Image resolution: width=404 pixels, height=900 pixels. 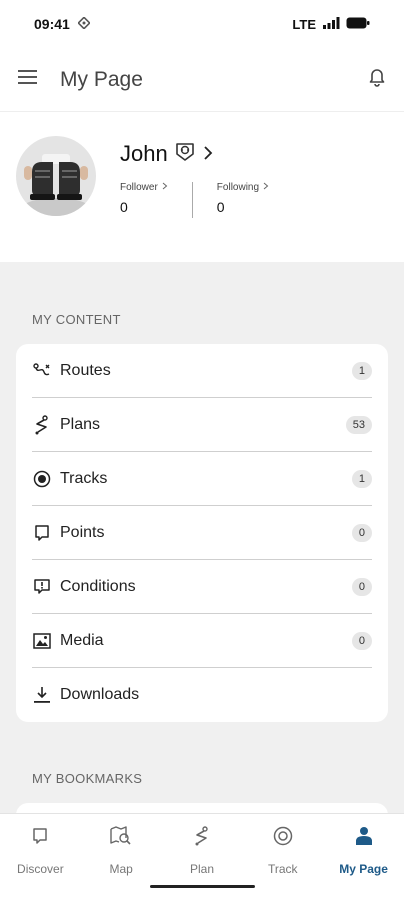 What do you see at coordinates (358, 24) in the screenshot?
I see `battery-icon` at bounding box center [358, 24].